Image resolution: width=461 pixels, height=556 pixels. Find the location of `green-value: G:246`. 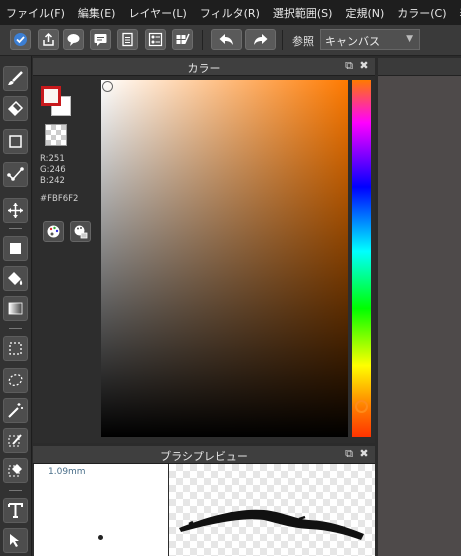

green-value: G:246 is located at coordinates (53, 170).